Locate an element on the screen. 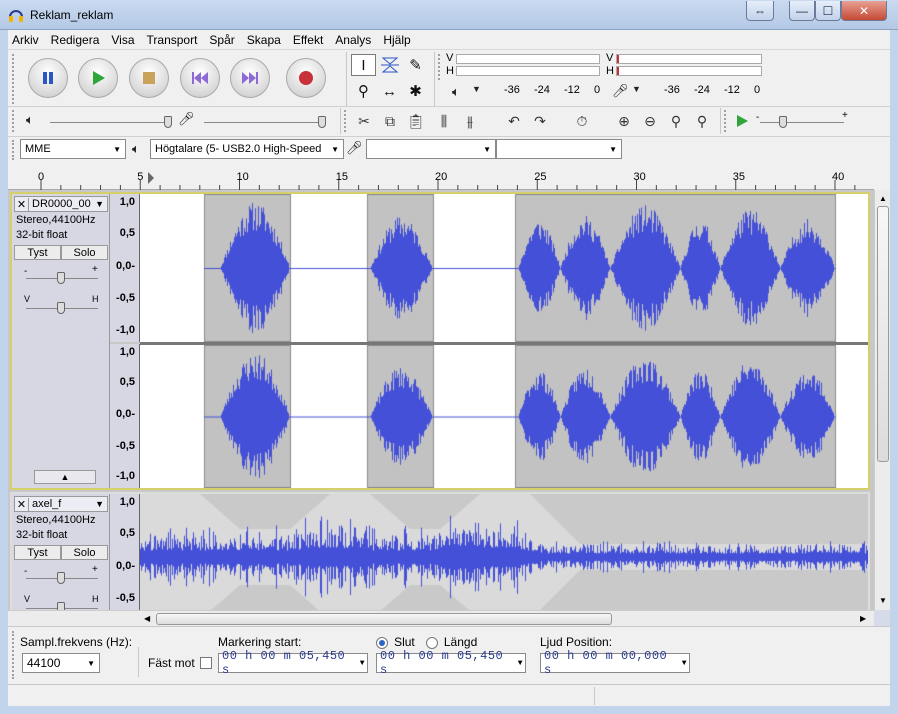  minimize-button: — is located at coordinates (802, 11).